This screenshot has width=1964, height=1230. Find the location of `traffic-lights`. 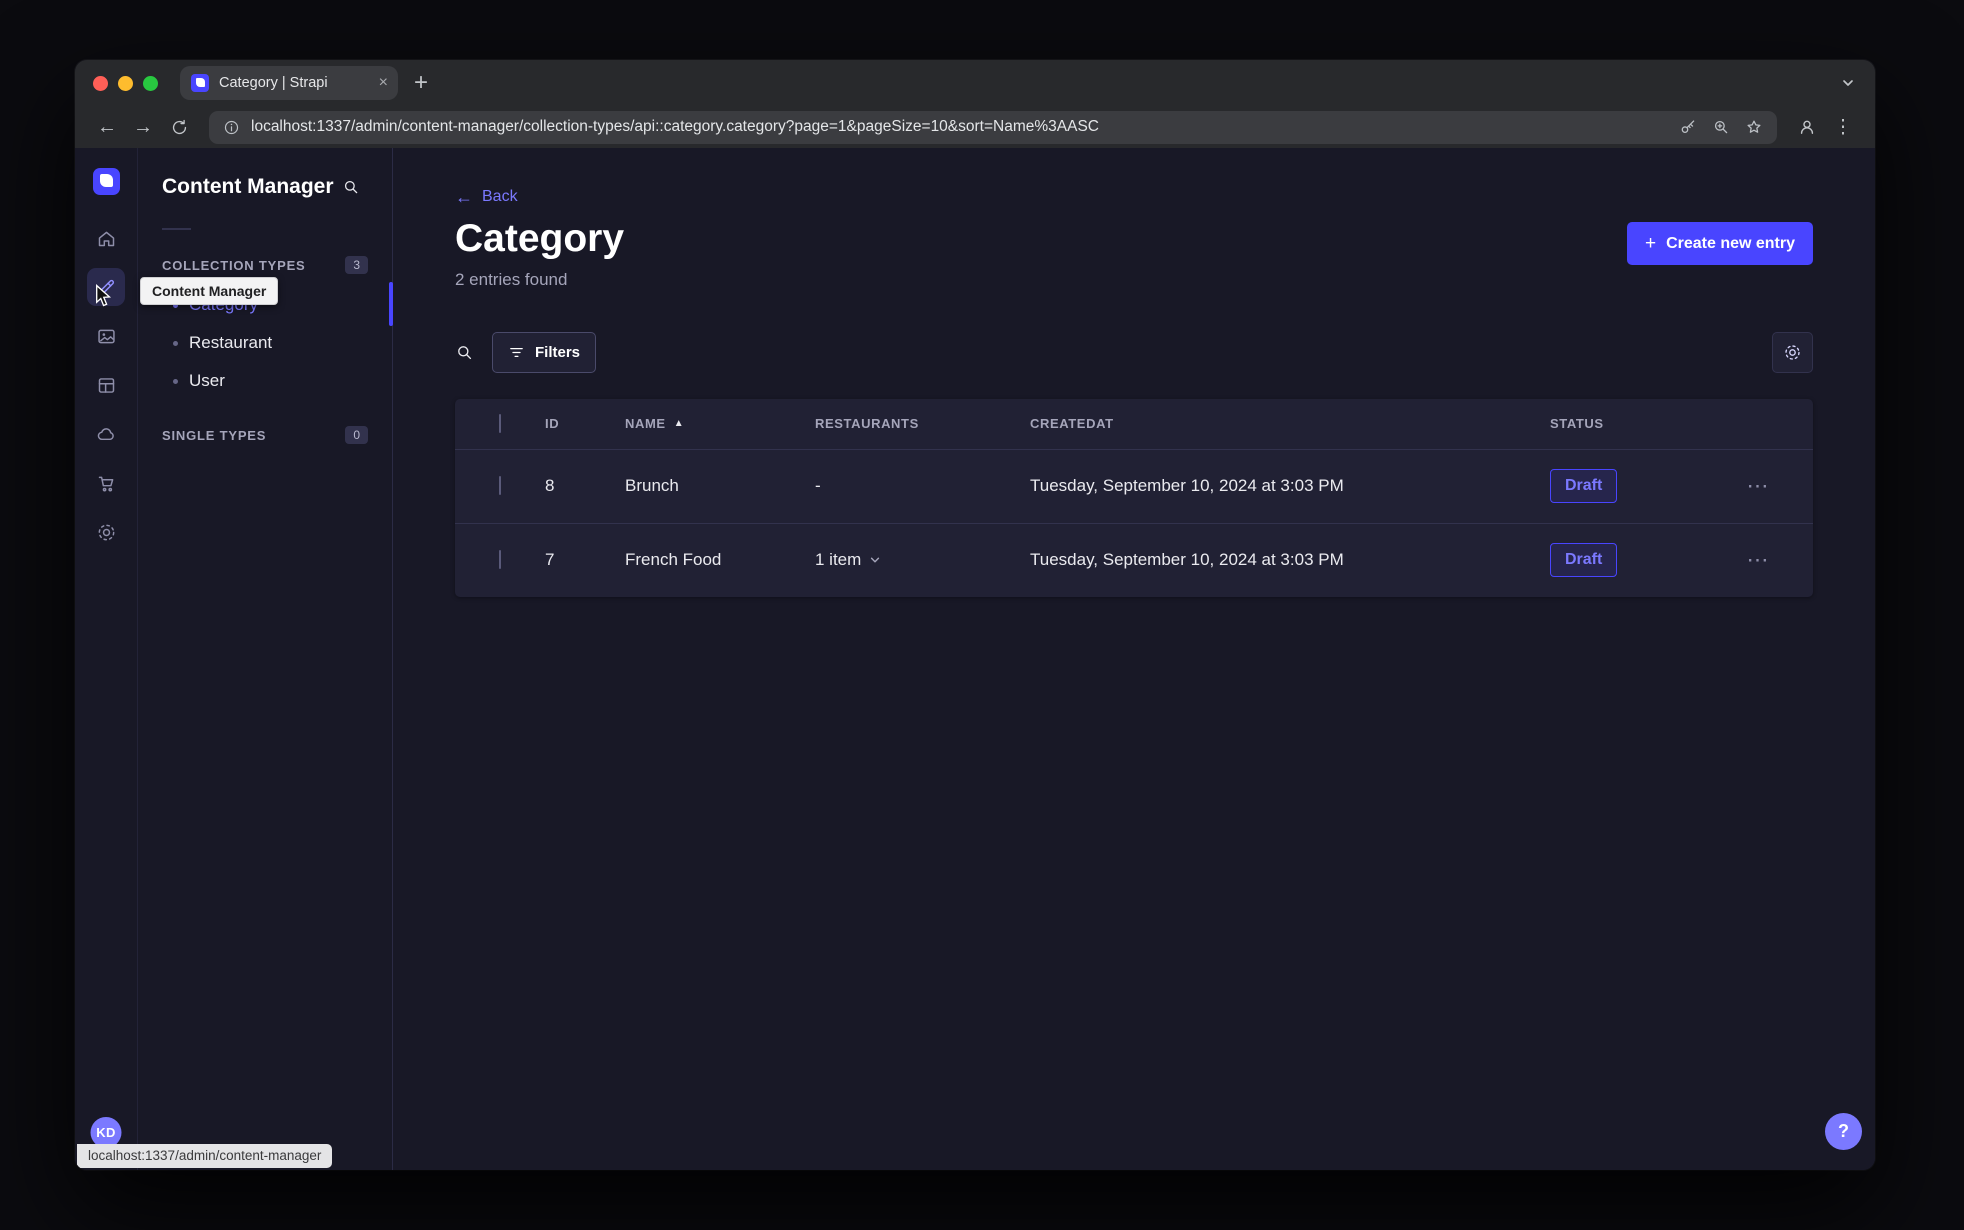

traffic-lights is located at coordinates (125, 83).